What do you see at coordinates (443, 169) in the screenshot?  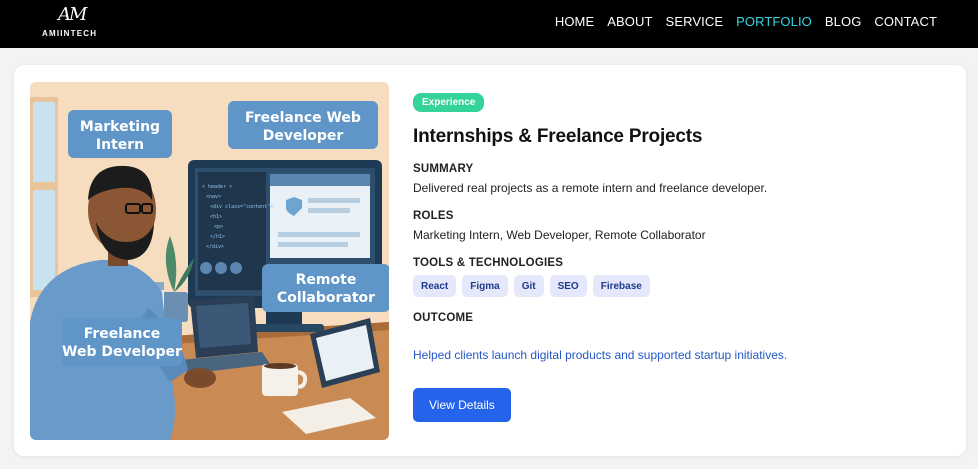 I see `summary-heading: SUMMARY` at bounding box center [443, 169].